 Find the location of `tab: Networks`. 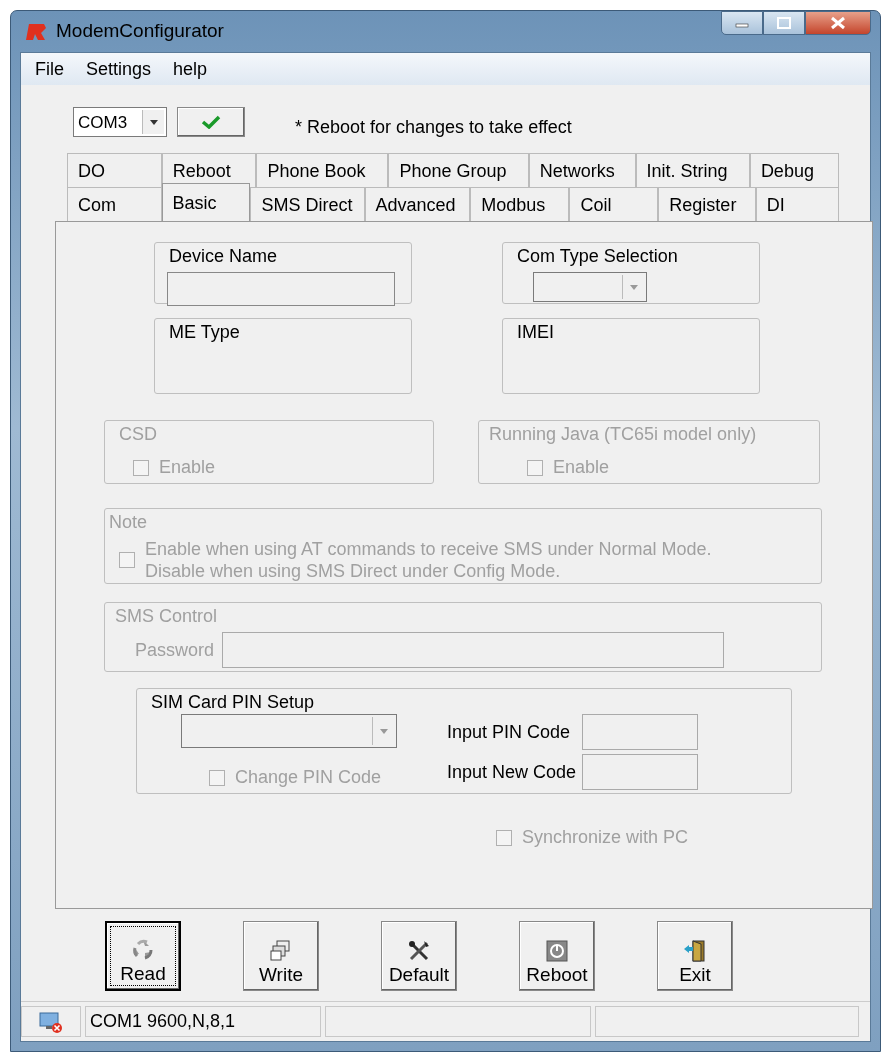

tab: Networks is located at coordinates (582, 170).